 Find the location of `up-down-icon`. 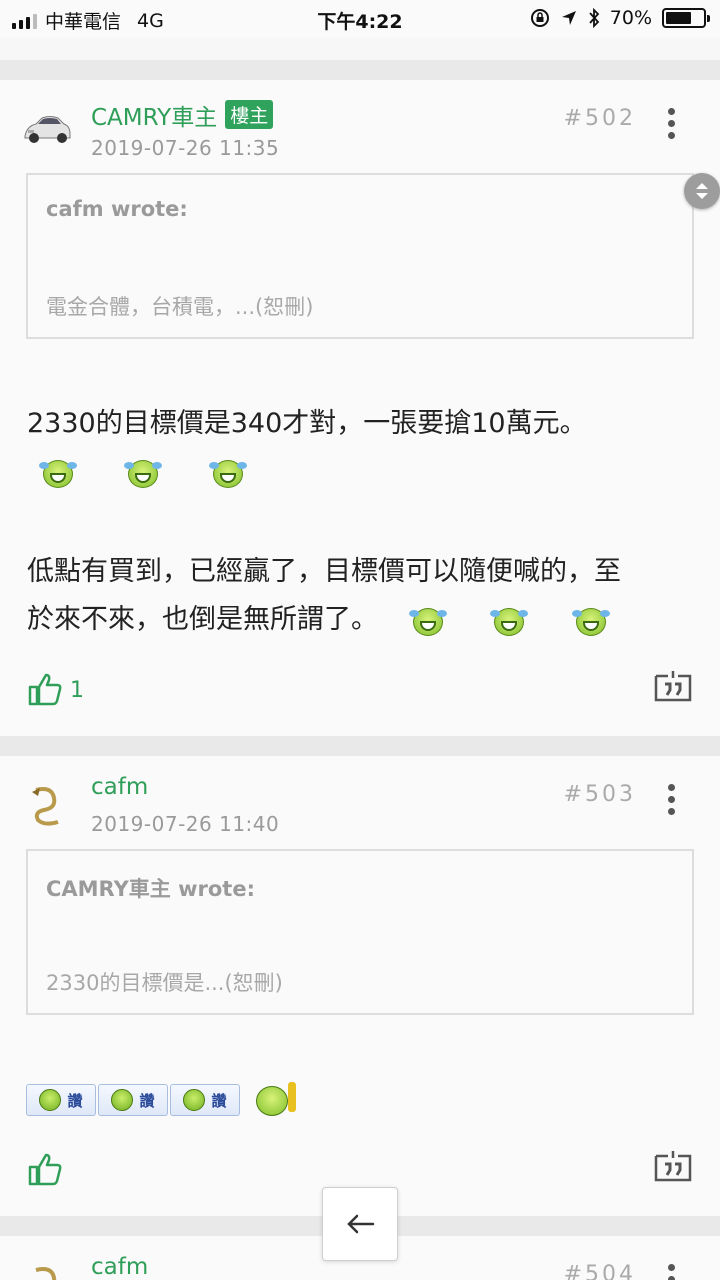

up-down-icon is located at coordinates (702, 191).